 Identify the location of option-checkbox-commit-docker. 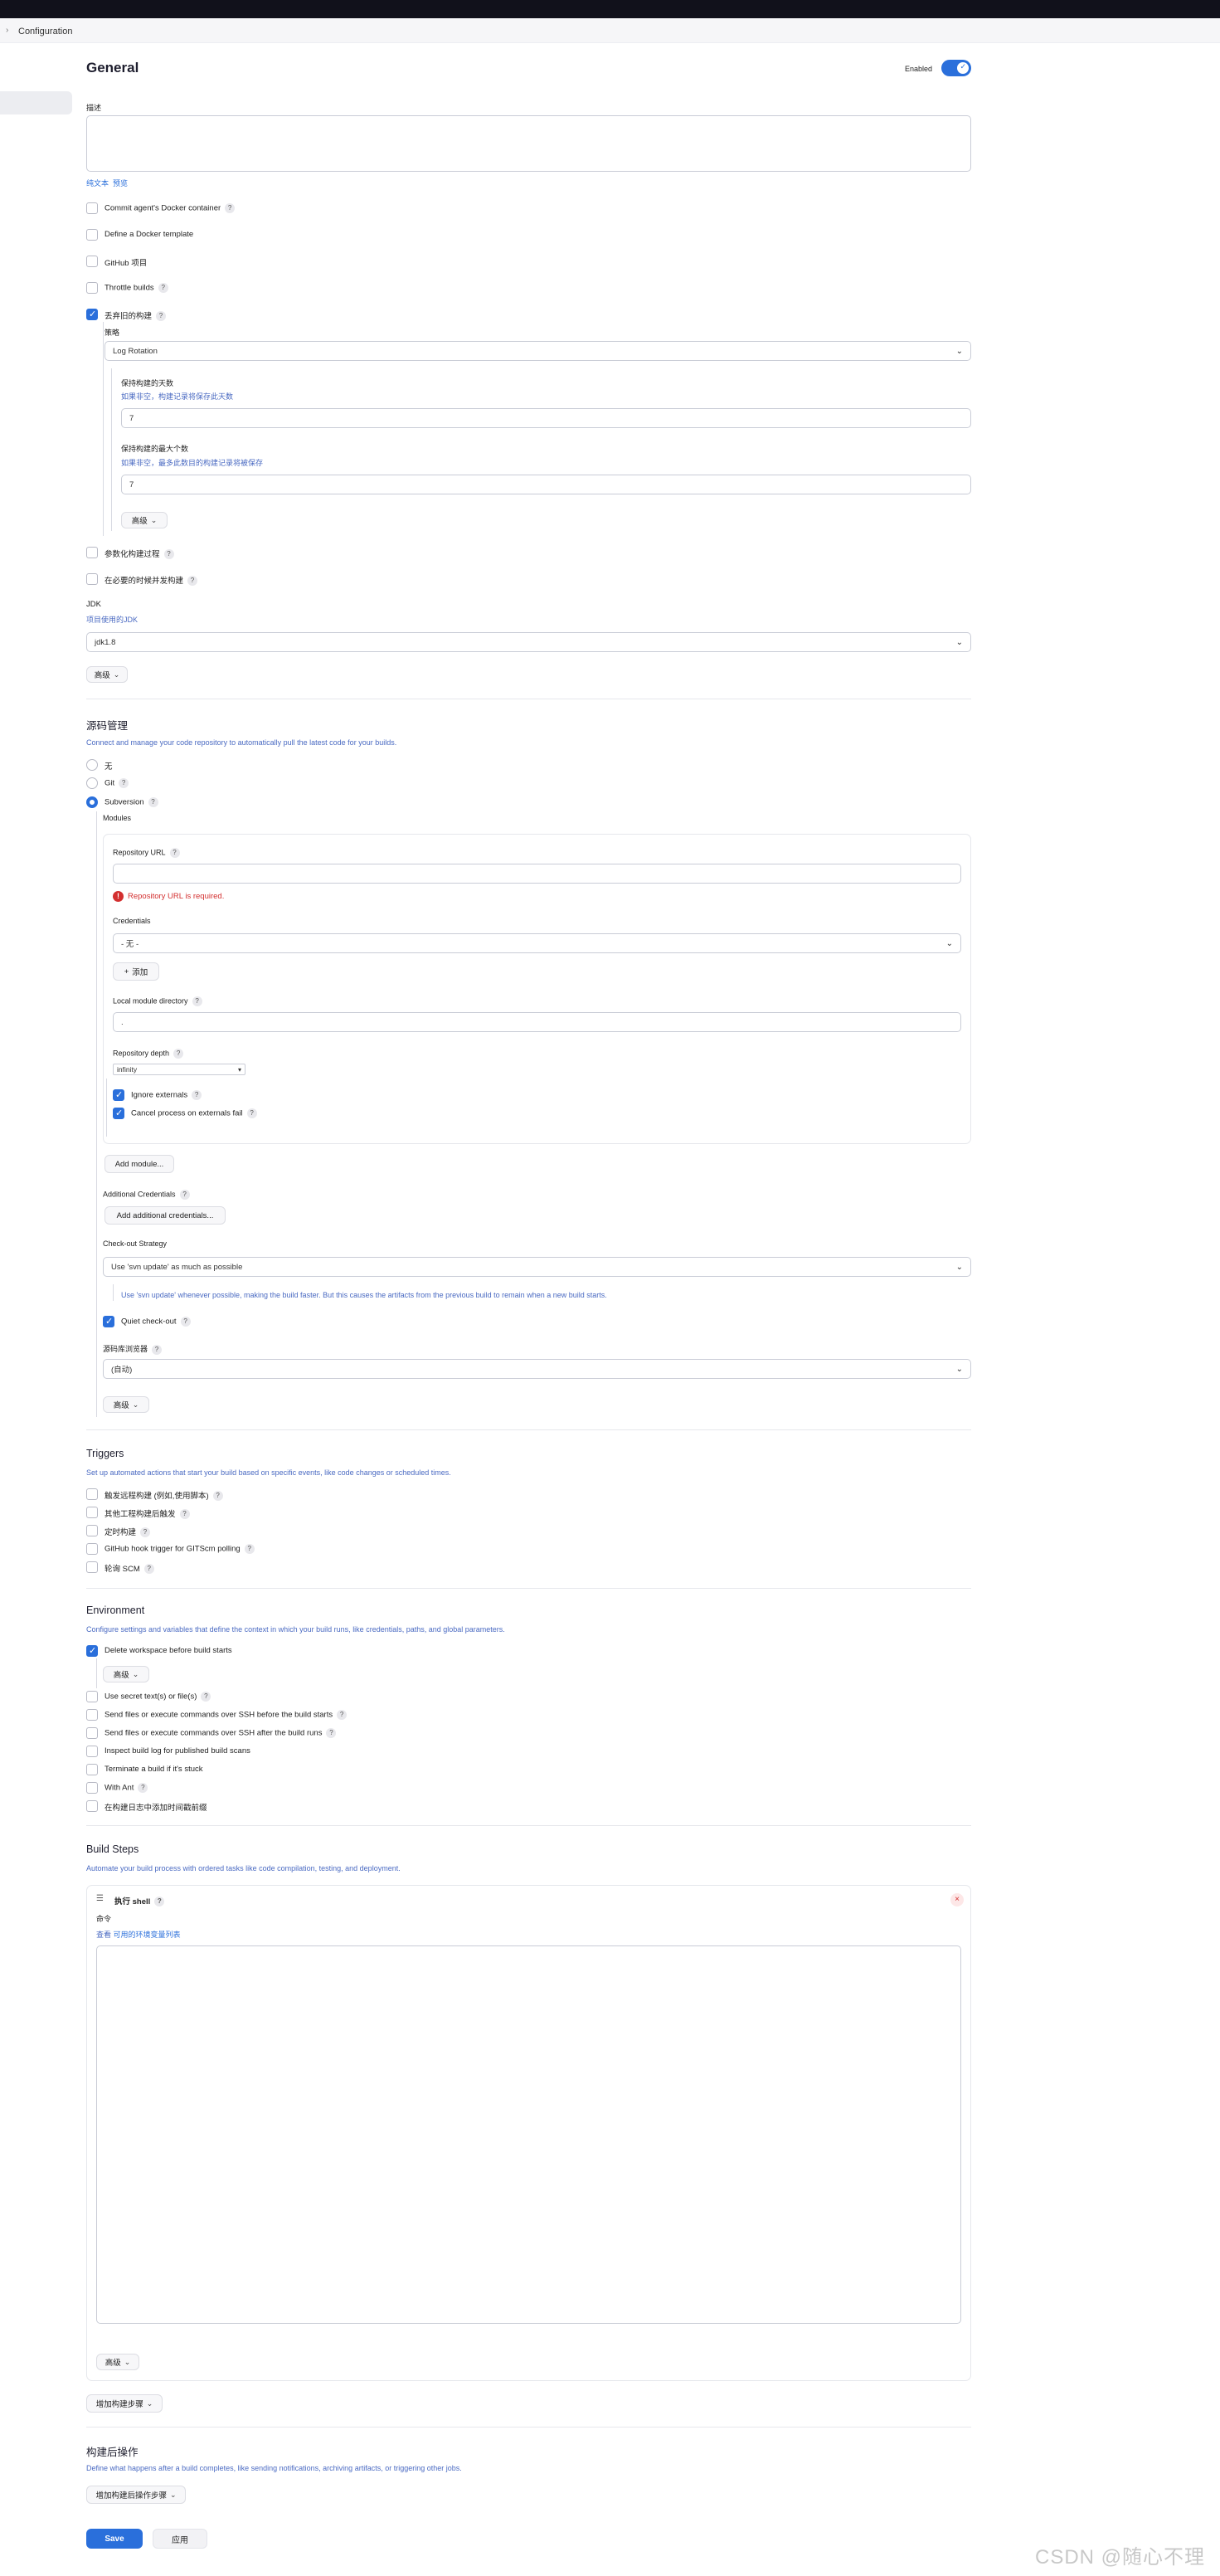
(92, 208).